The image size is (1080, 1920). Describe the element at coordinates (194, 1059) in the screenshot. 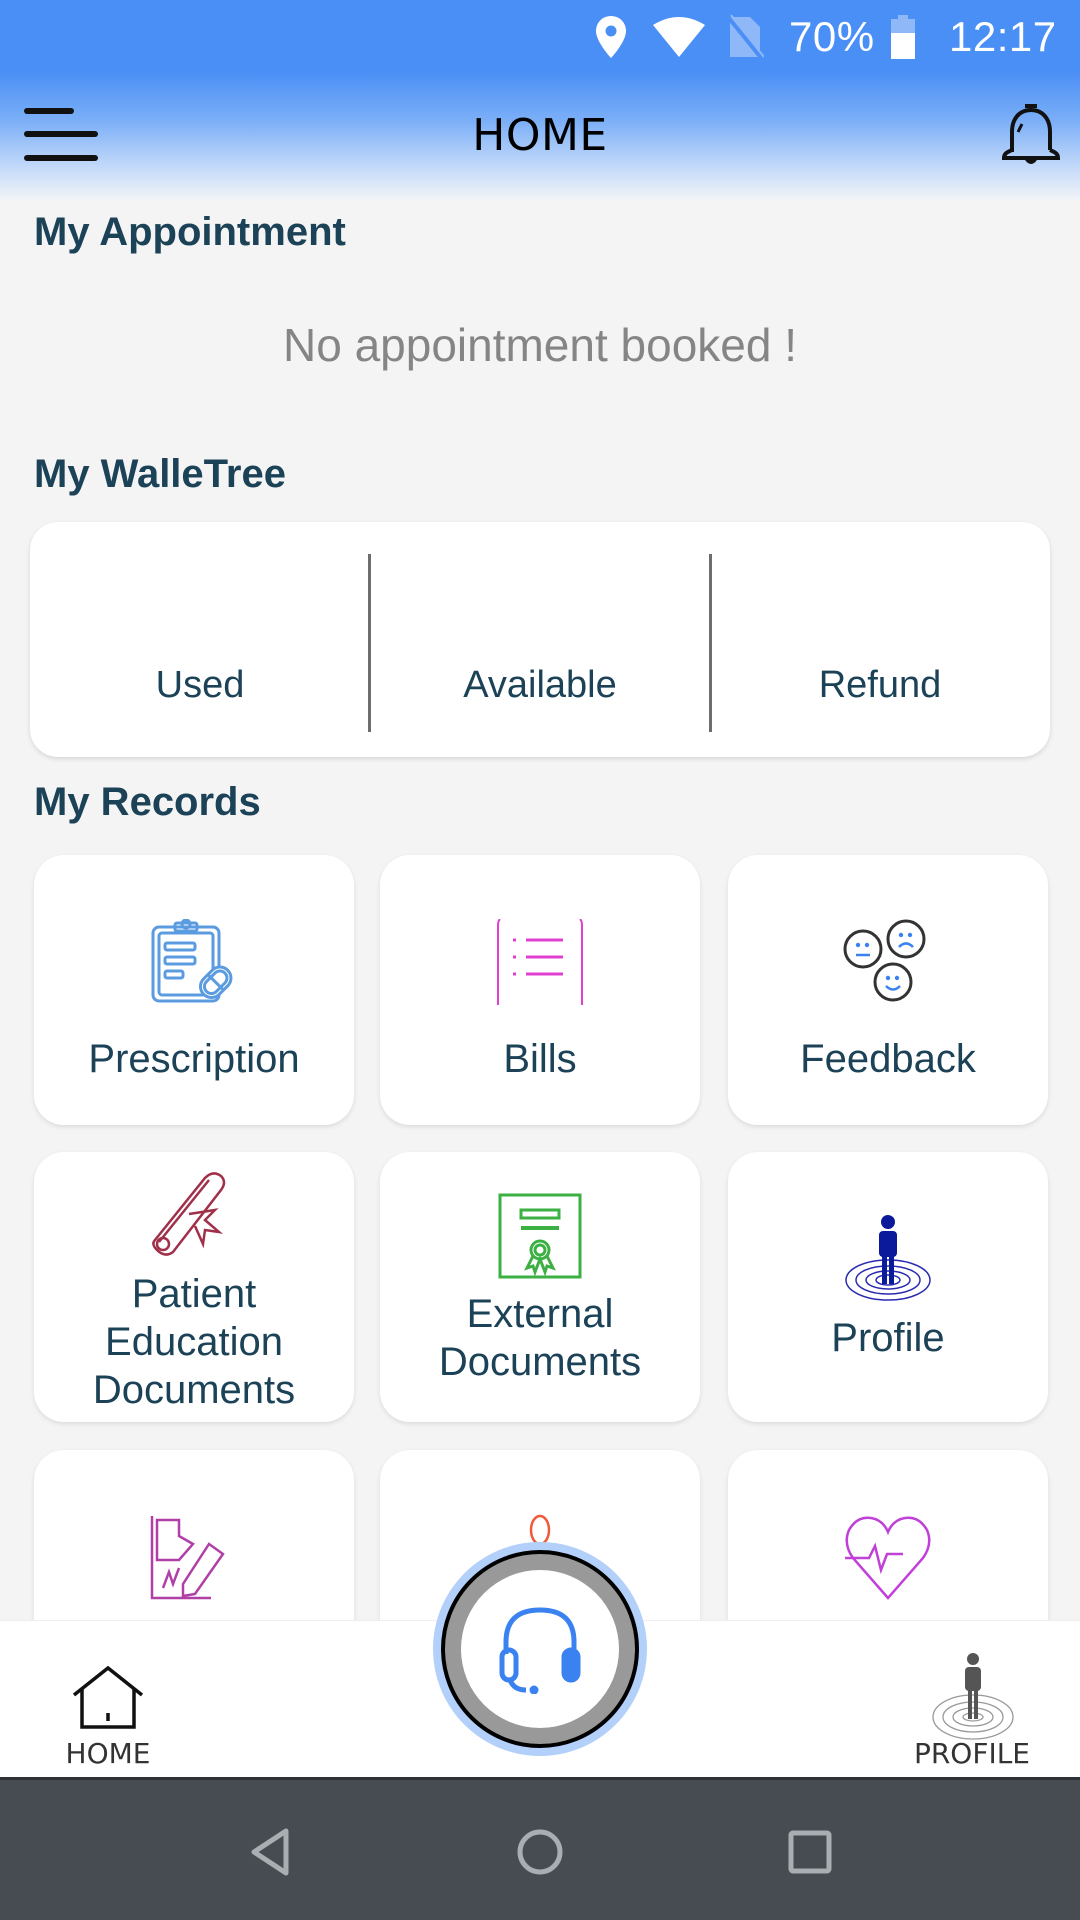

I see `record-card-label: Prescription` at that location.